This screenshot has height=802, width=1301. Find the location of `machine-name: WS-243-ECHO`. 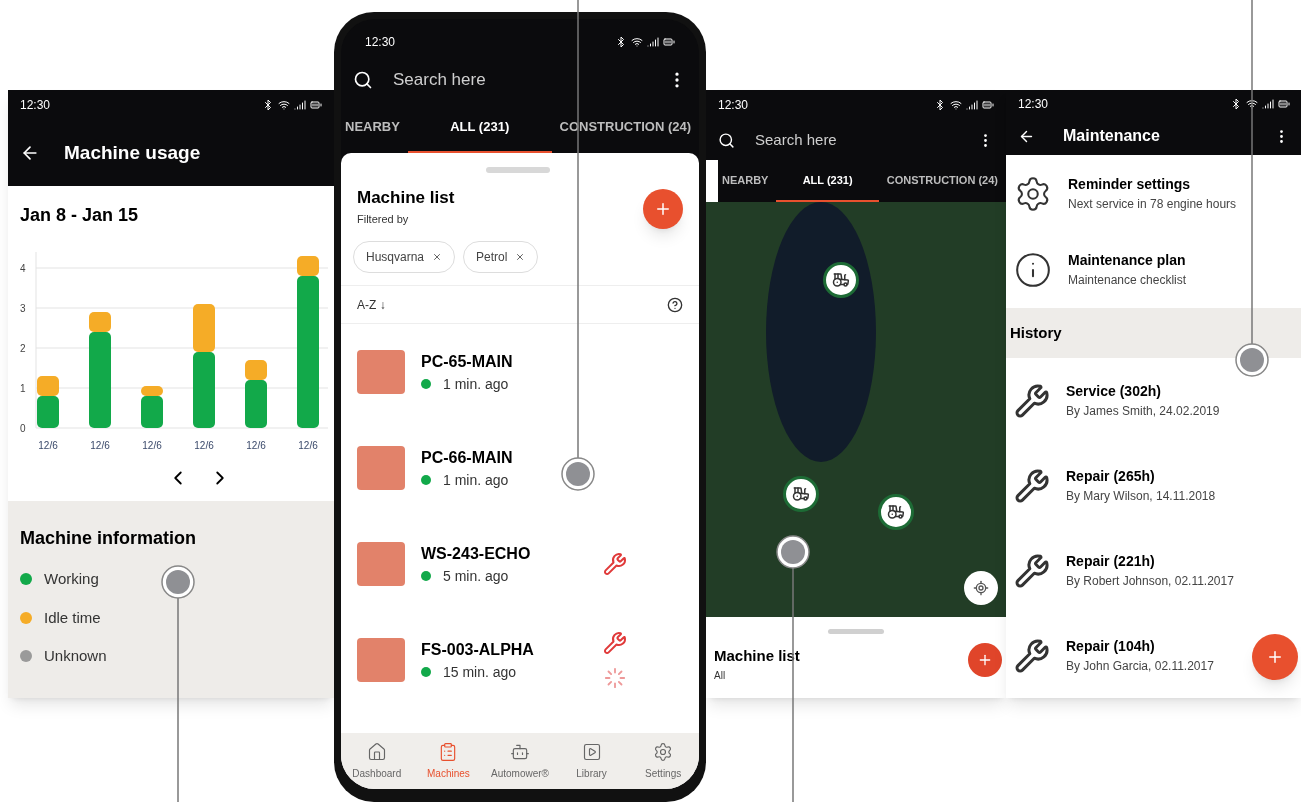

machine-name: WS-243-ECHO is located at coordinates (476, 553).